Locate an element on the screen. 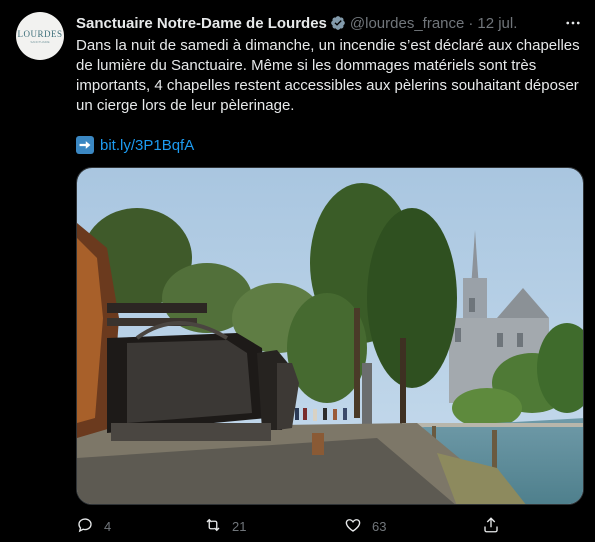  share-icon is located at coordinates (491, 526).